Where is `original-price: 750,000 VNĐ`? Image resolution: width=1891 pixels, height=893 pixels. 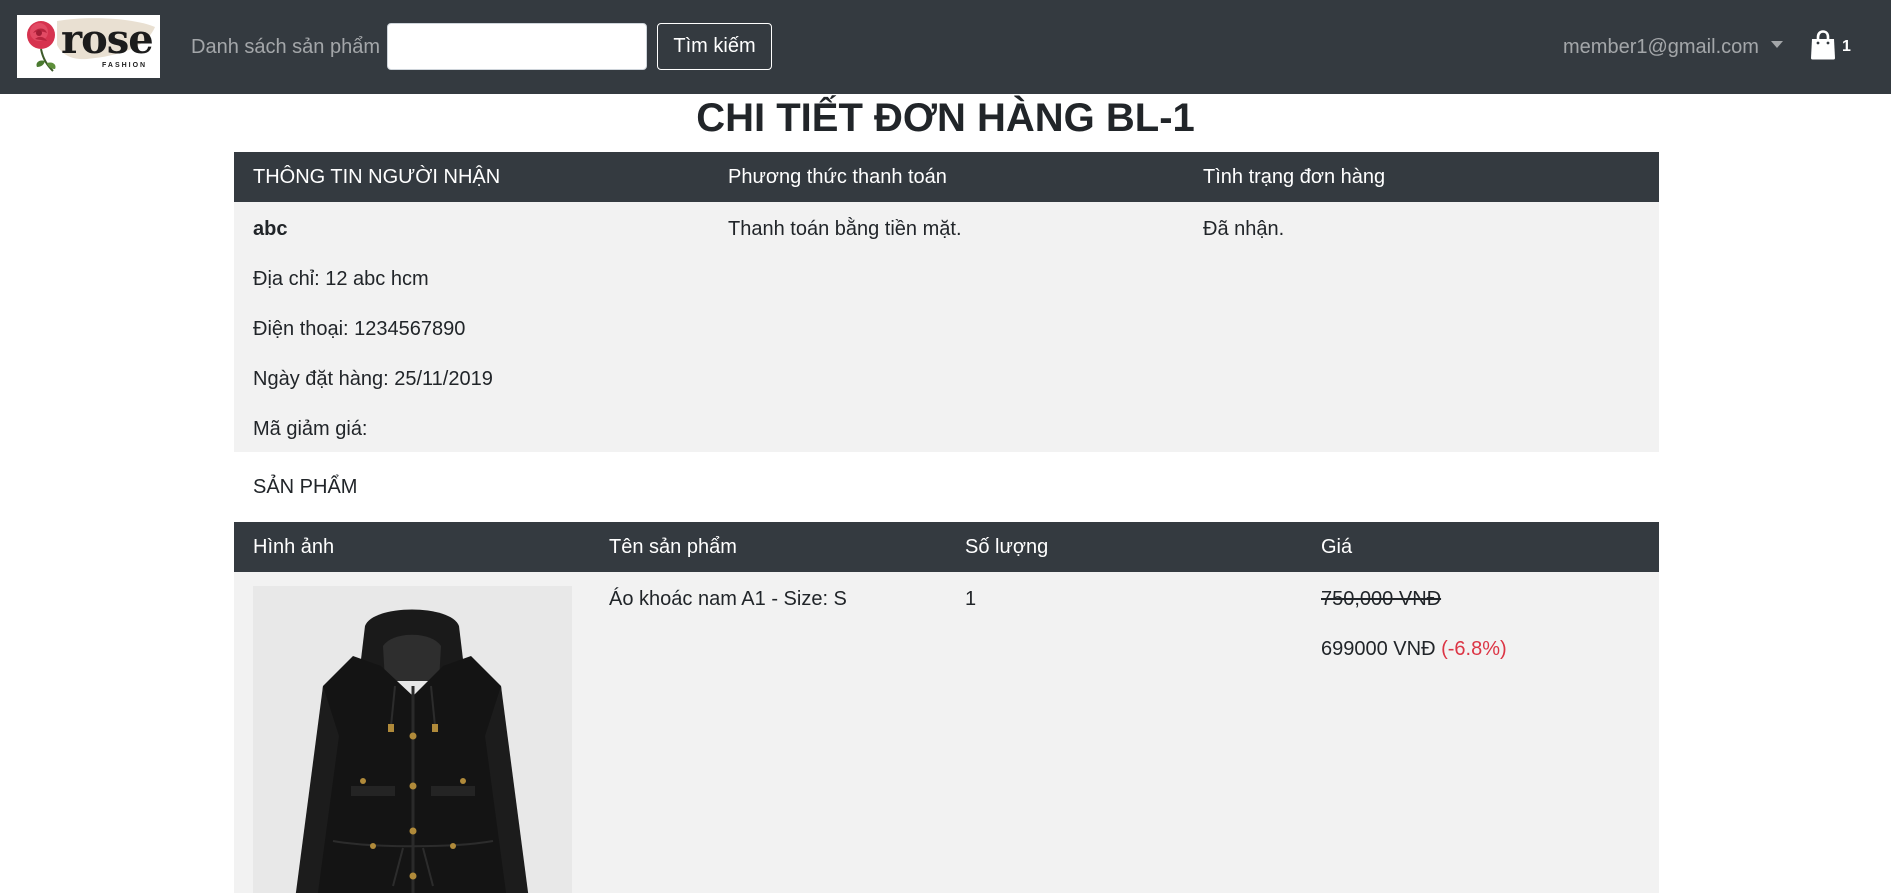
original-price: 750,000 VNĐ is located at coordinates (1381, 599).